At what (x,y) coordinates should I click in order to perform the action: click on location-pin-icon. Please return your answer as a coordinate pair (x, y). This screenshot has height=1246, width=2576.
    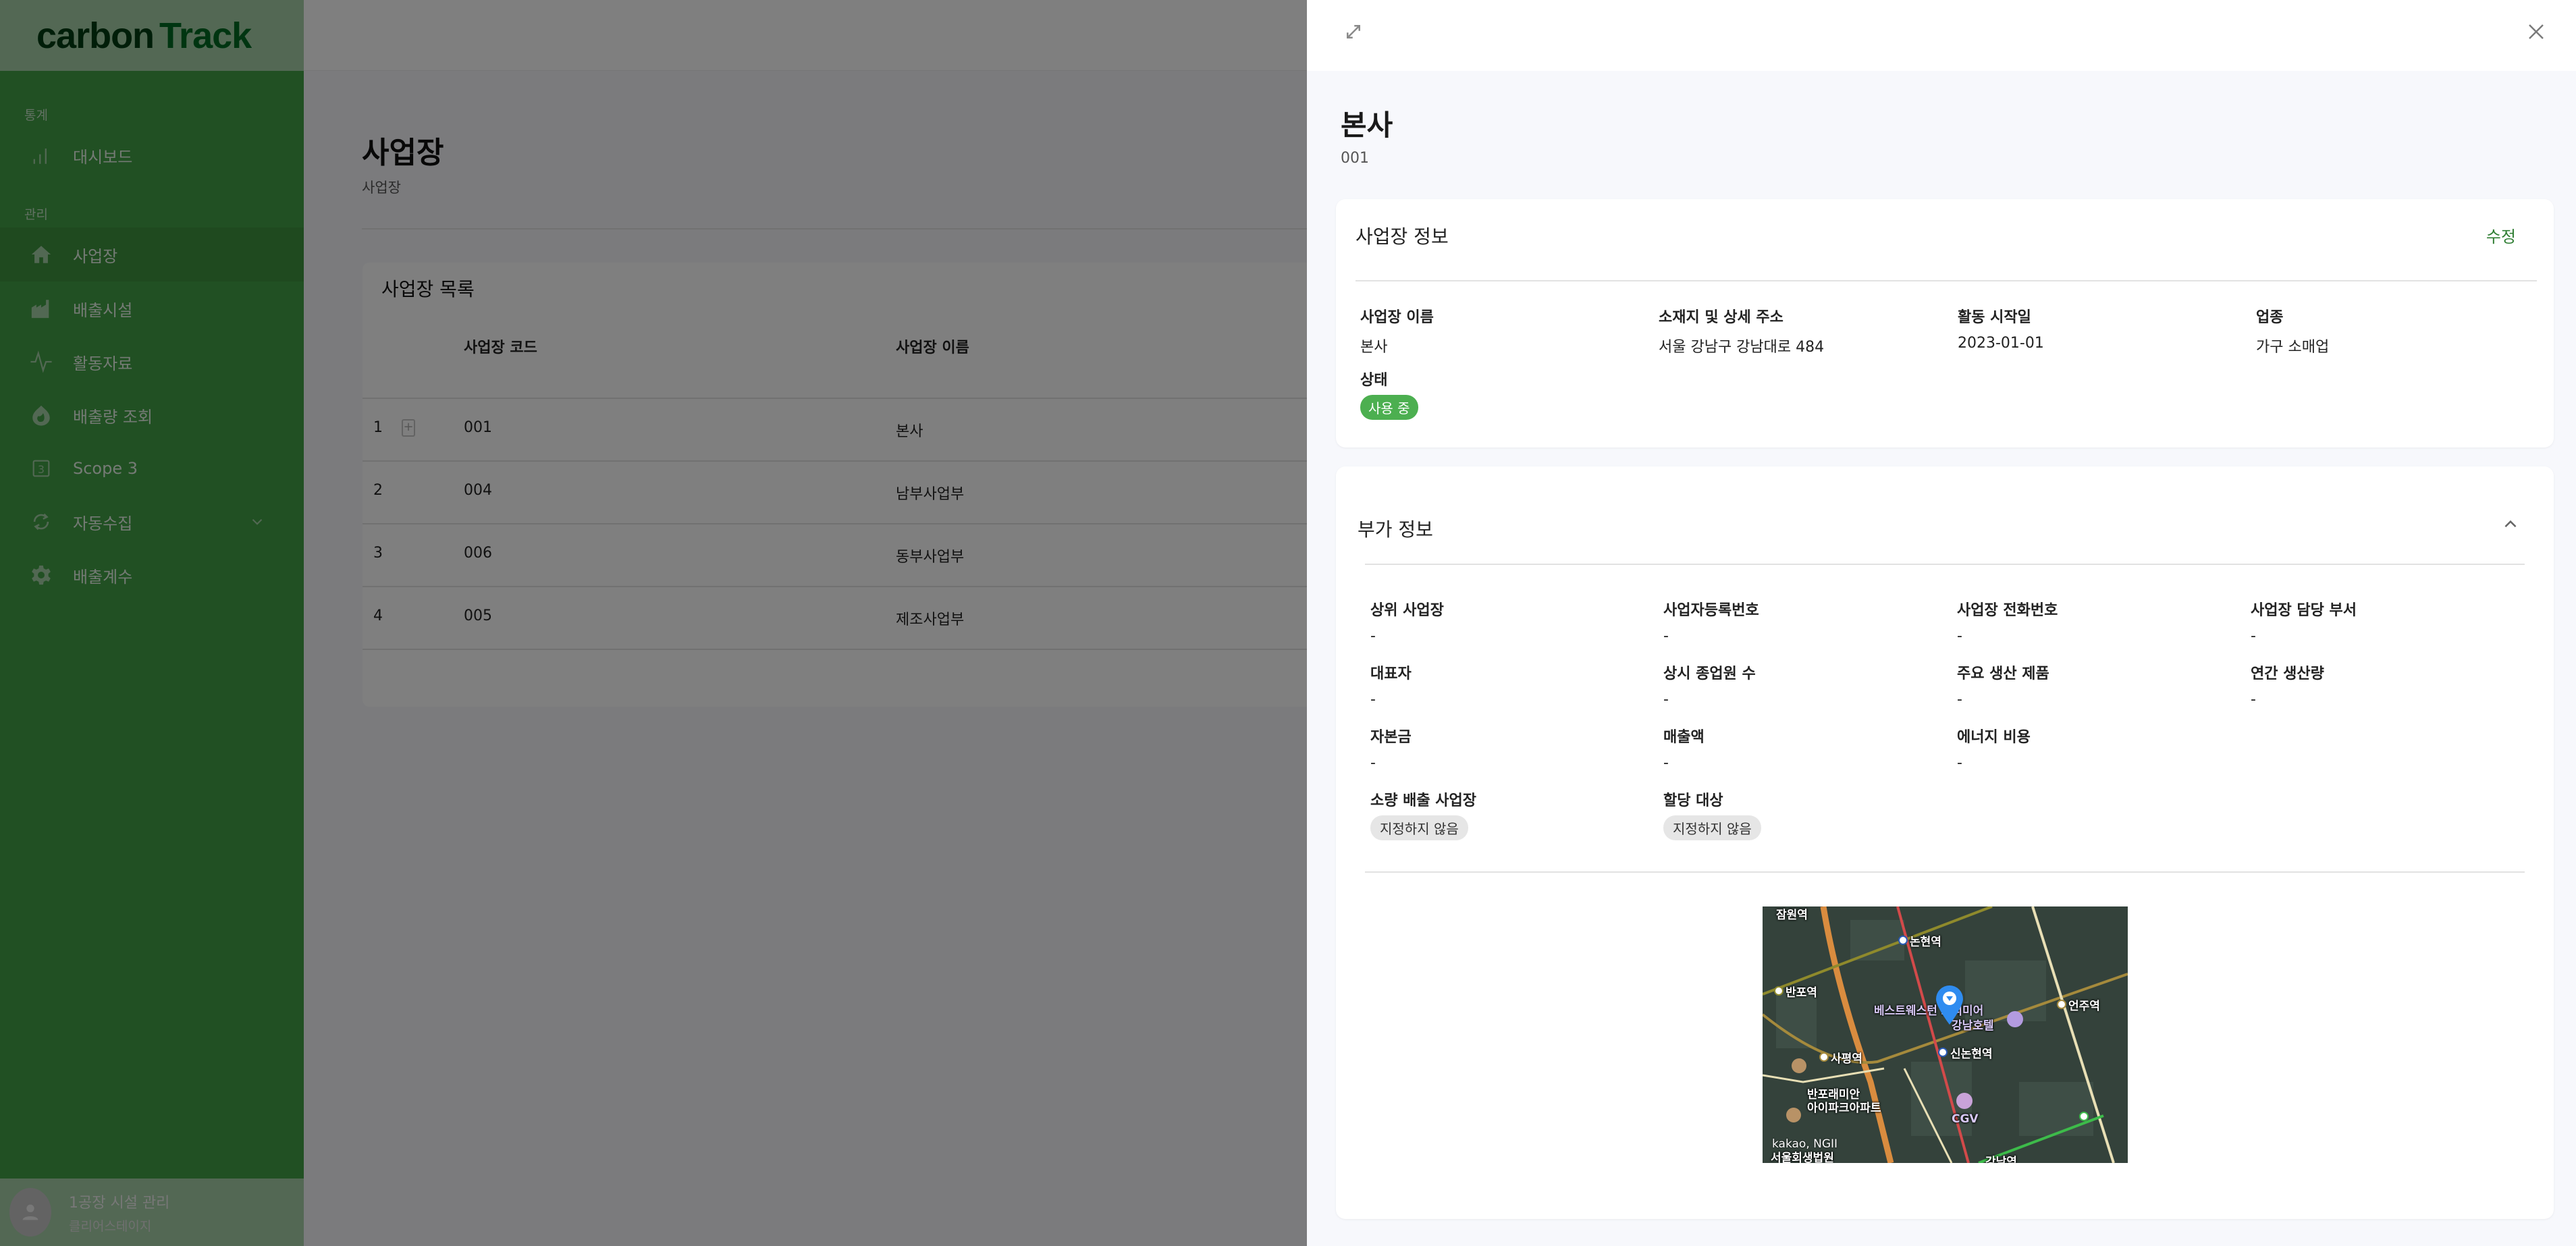
    Looking at the image, I should click on (1950, 1005).